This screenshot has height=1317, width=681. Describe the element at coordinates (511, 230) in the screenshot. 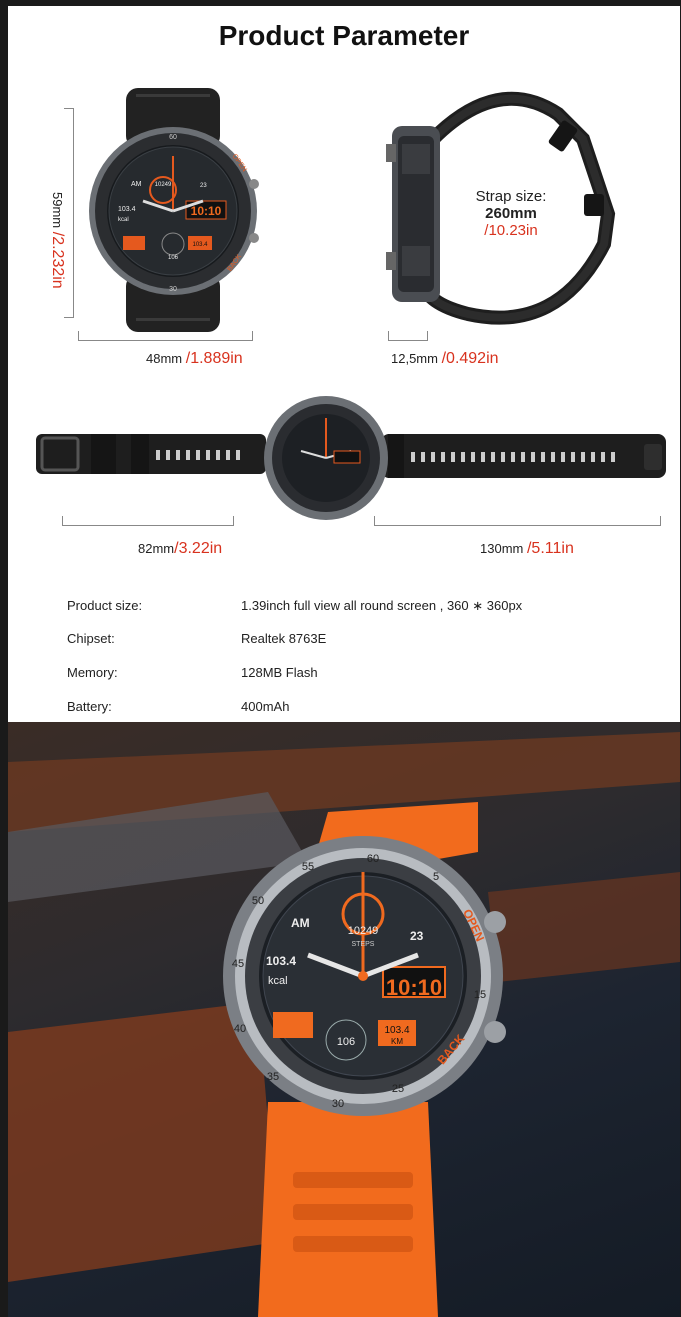

I see `strap-in: /10.23in` at that location.